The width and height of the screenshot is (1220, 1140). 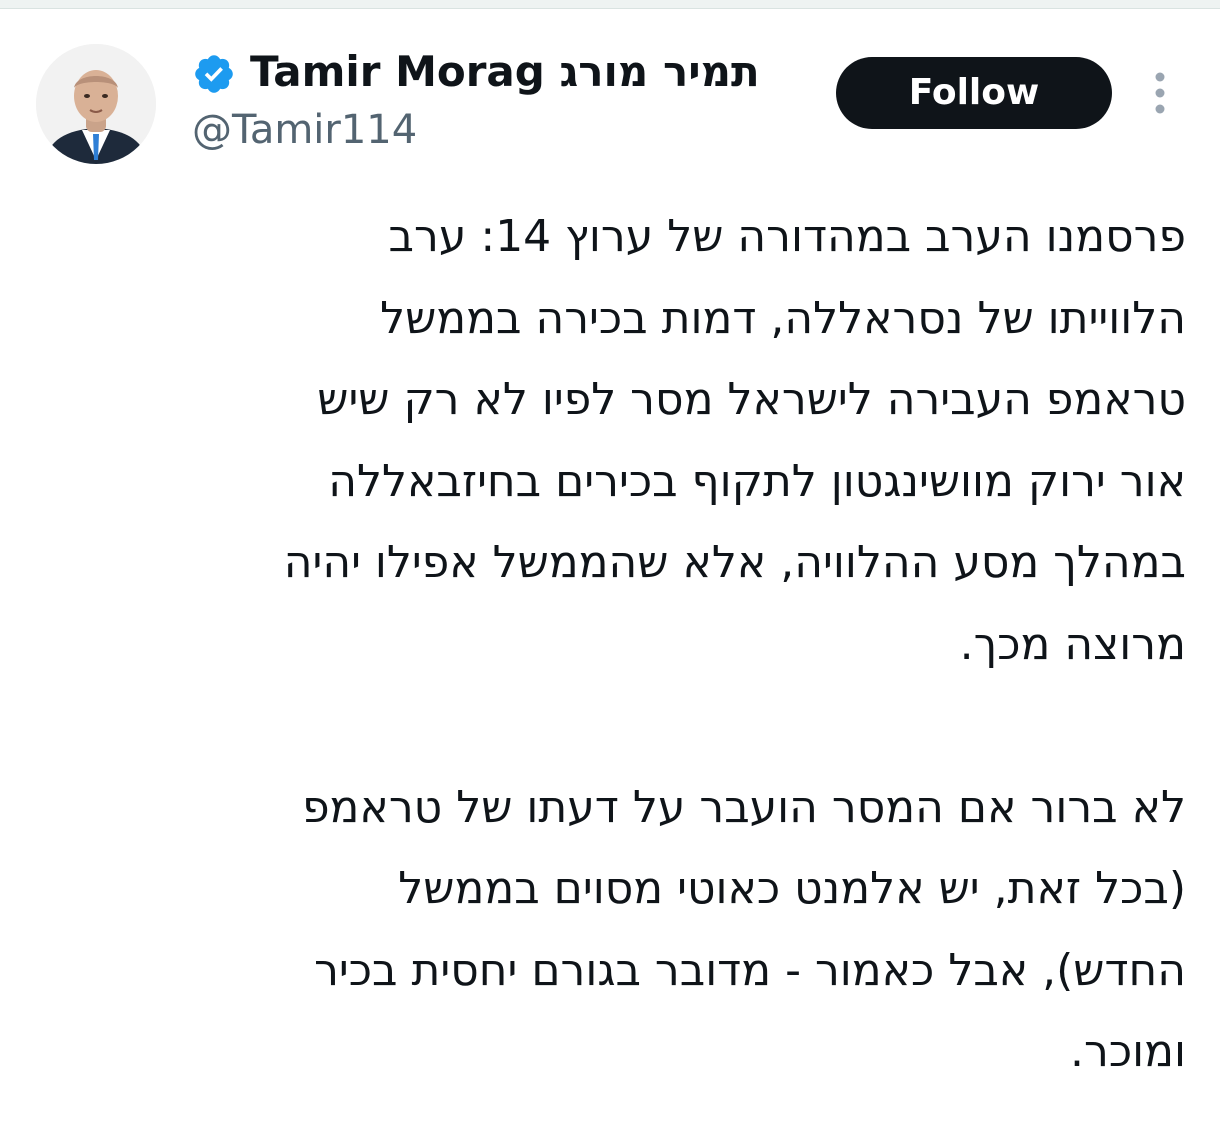 What do you see at coordinates (1160, 93) in the screenshot?
I see `more-vertical-icon` at bounding box center [1160, 93].